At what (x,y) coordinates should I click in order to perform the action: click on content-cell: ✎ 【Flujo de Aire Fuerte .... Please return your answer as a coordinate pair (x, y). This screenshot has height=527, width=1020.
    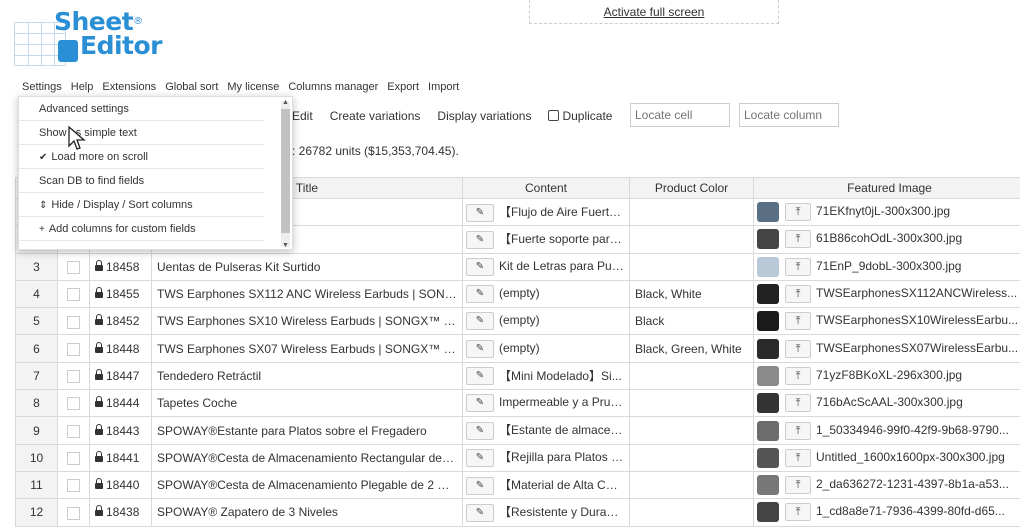
    Looking at the image, I should click on (546, 212).